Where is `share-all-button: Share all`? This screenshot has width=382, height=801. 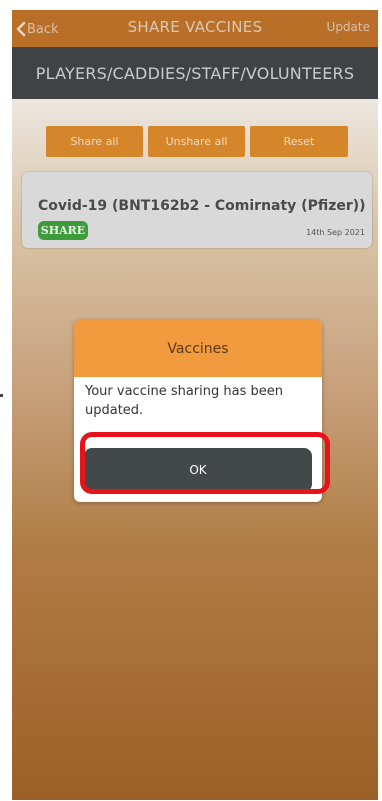
share-all-button: Share all is located at coordinates (94, 141).